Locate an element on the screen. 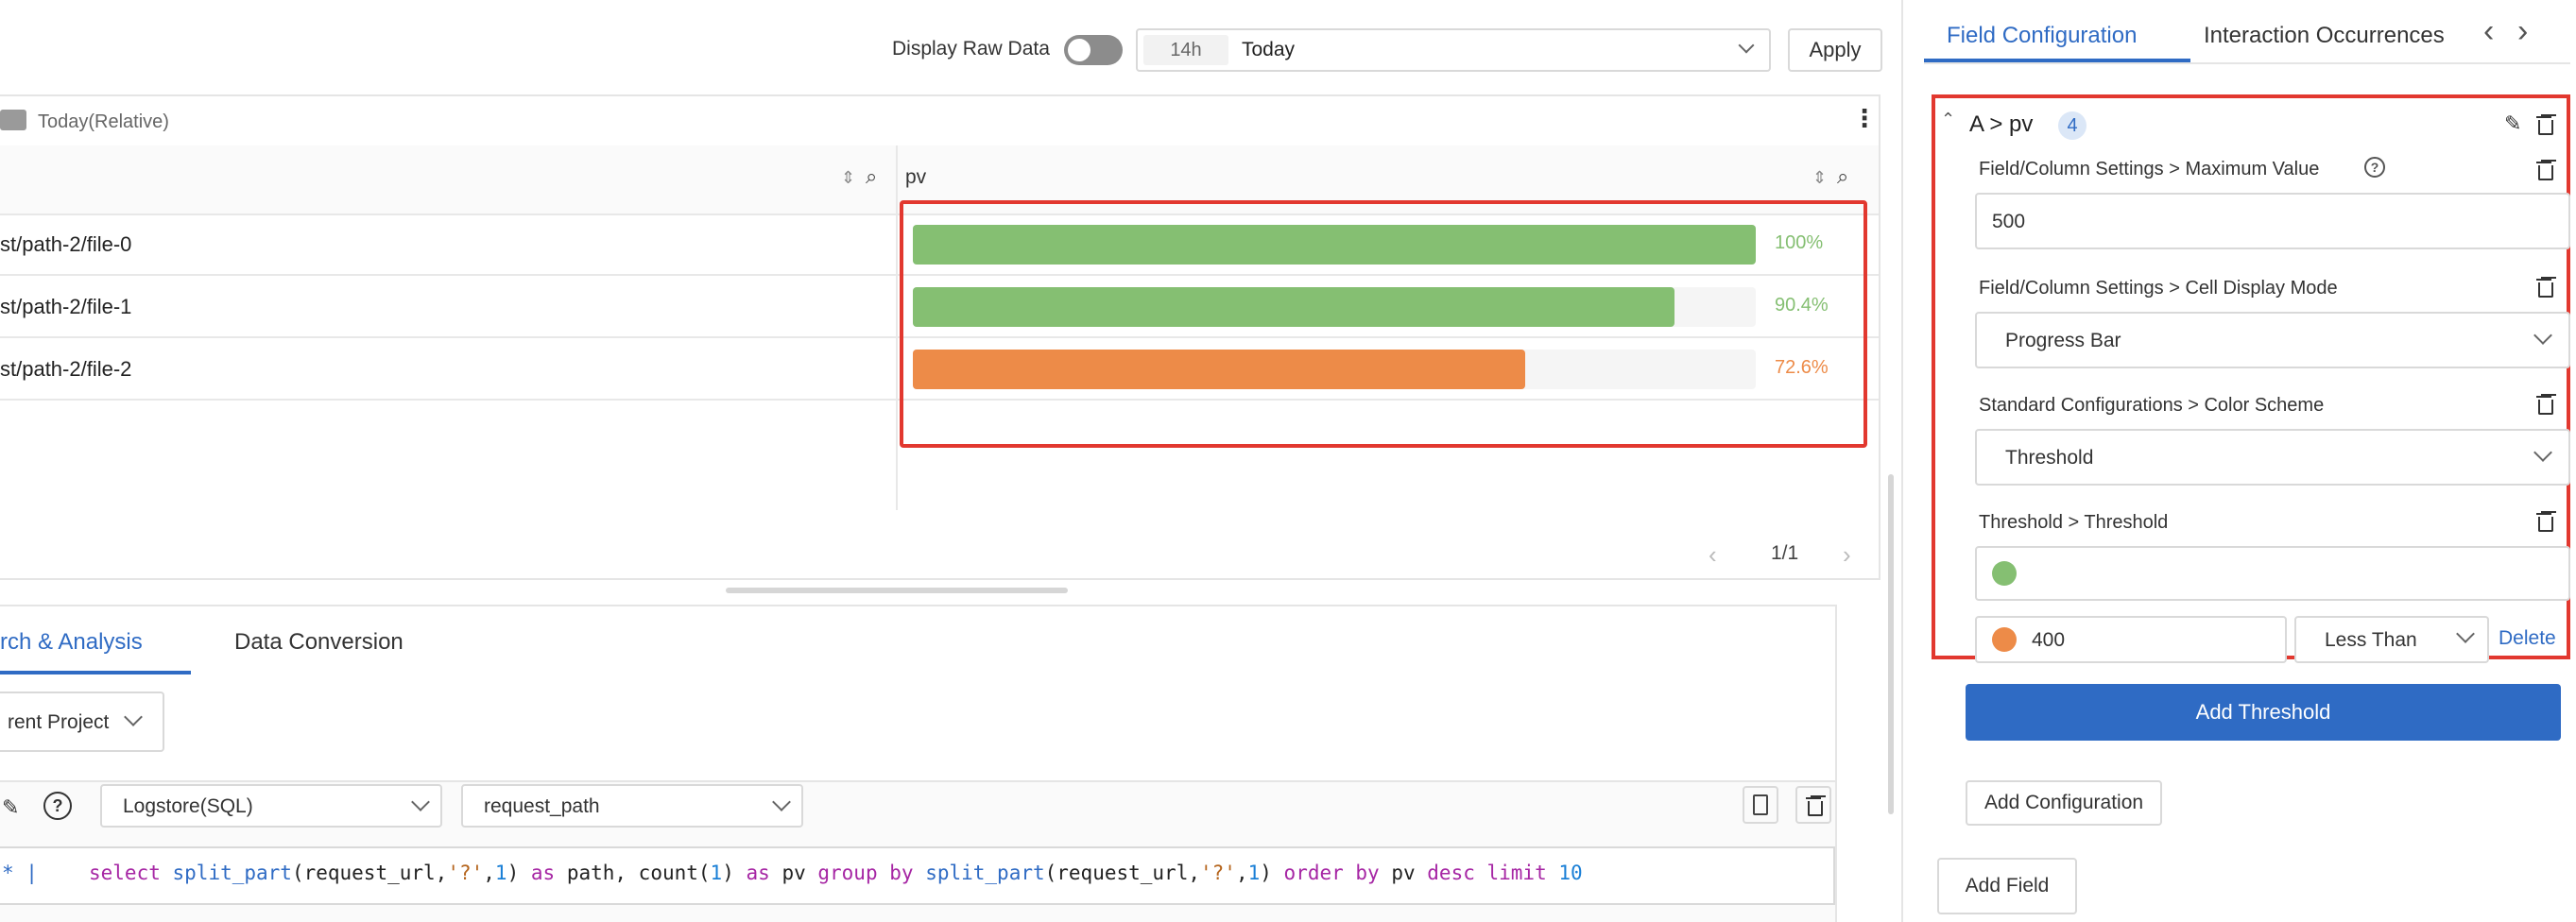  threshold-base-row is located at coordinates (2272, 573).